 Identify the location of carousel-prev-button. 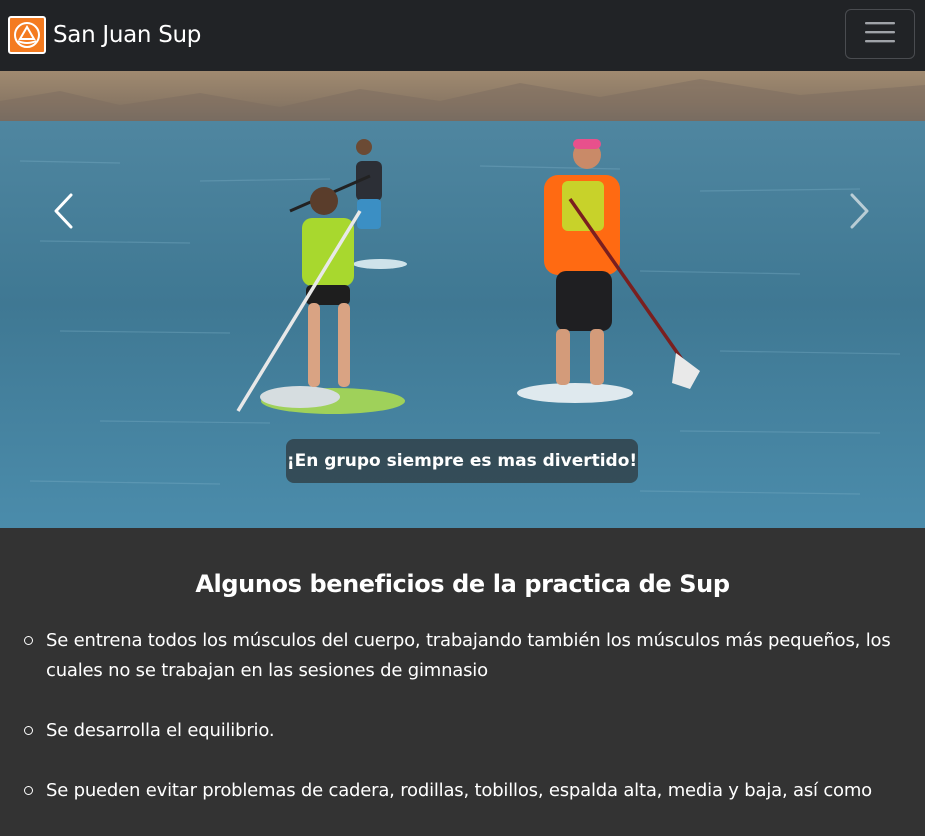
(63, 213).